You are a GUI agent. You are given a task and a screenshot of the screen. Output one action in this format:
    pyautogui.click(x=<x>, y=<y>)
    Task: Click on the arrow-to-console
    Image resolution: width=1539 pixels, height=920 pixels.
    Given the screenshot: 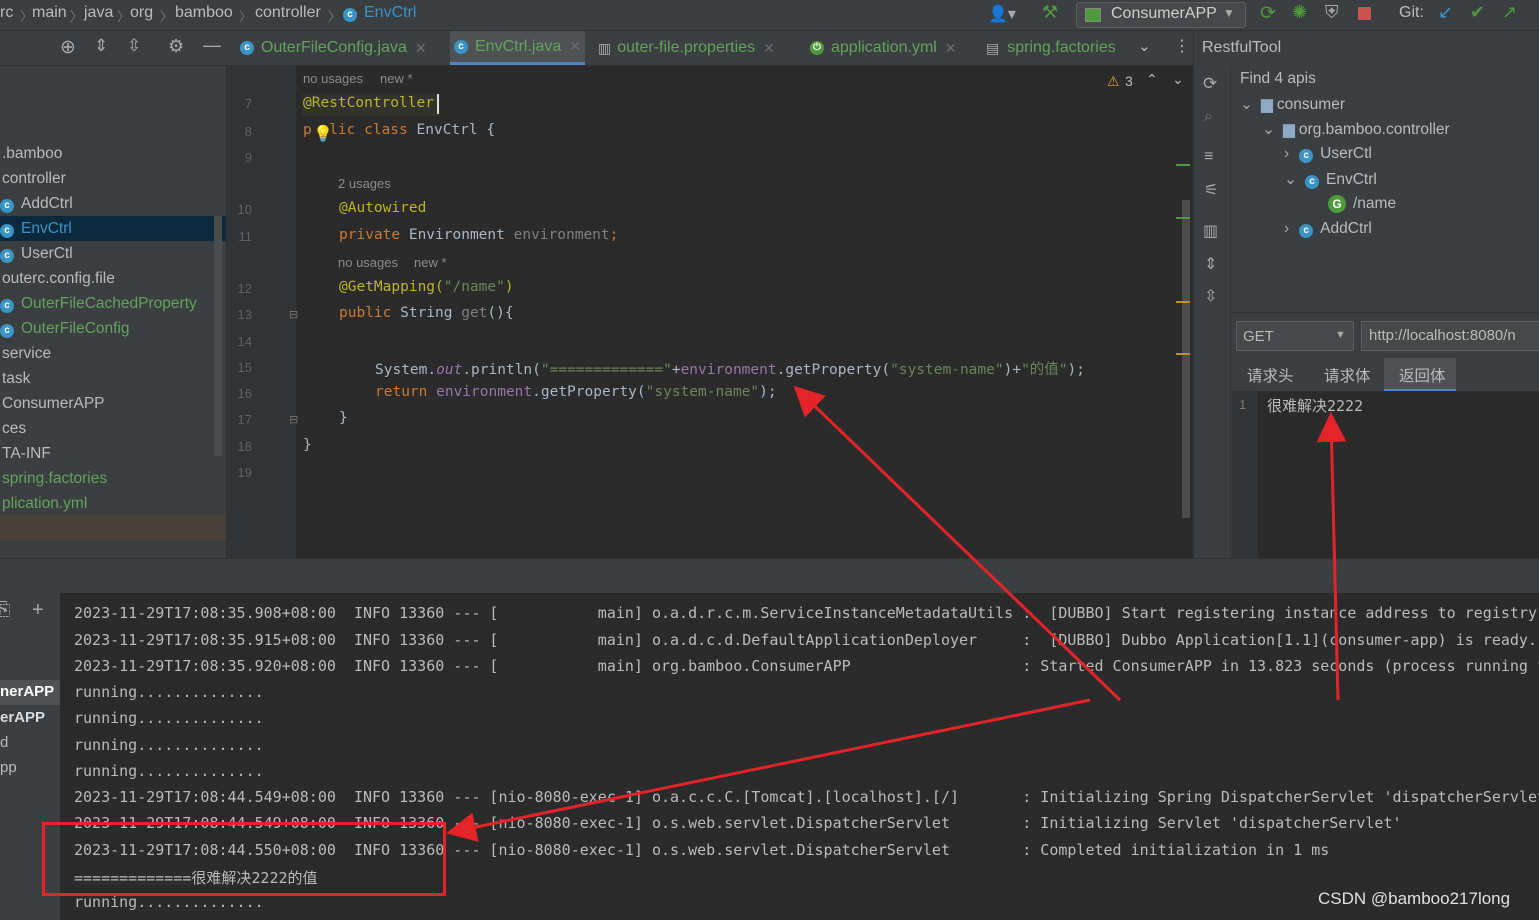 What is the action you would take?
    pyautogui.click(x=768, y=770)
    